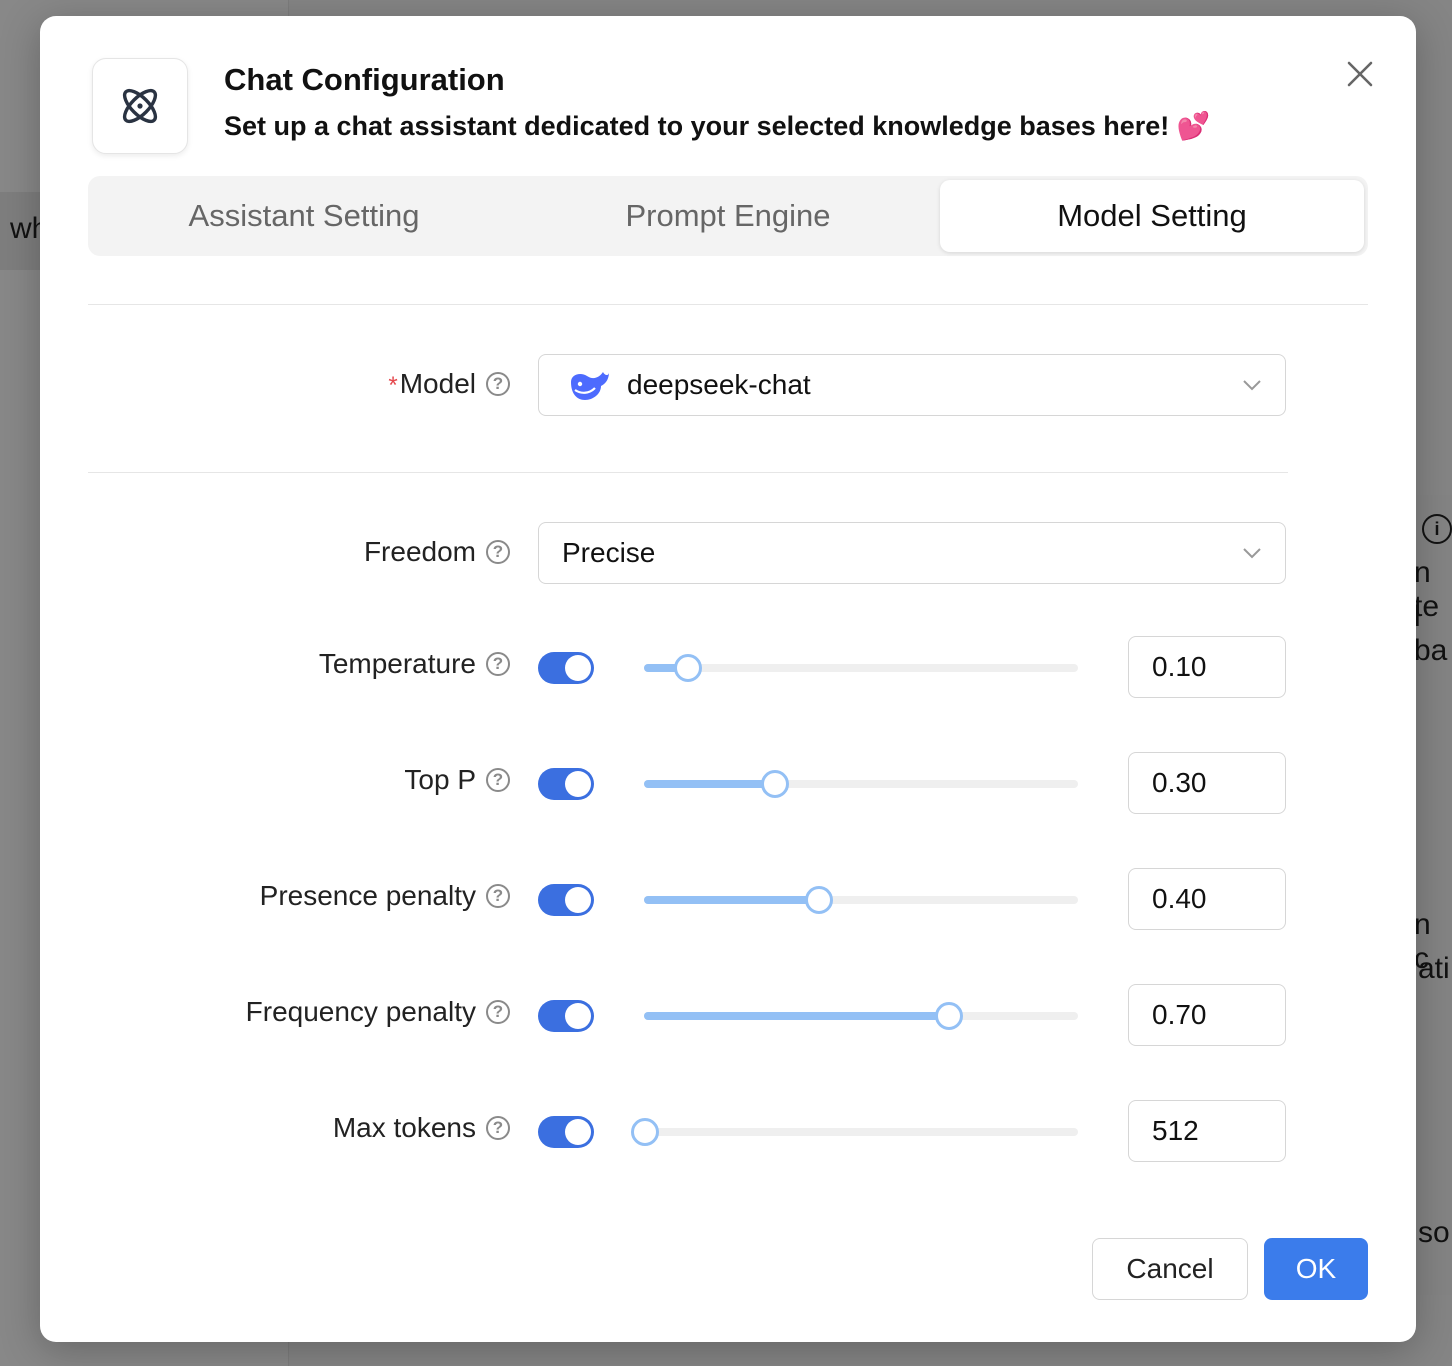 This screenshot has width=1452, height=1366. What do you see at coordinates (854, 1132) in the screenshot?
I see `max-tokens-slider` at bounding box center [854, 1132].